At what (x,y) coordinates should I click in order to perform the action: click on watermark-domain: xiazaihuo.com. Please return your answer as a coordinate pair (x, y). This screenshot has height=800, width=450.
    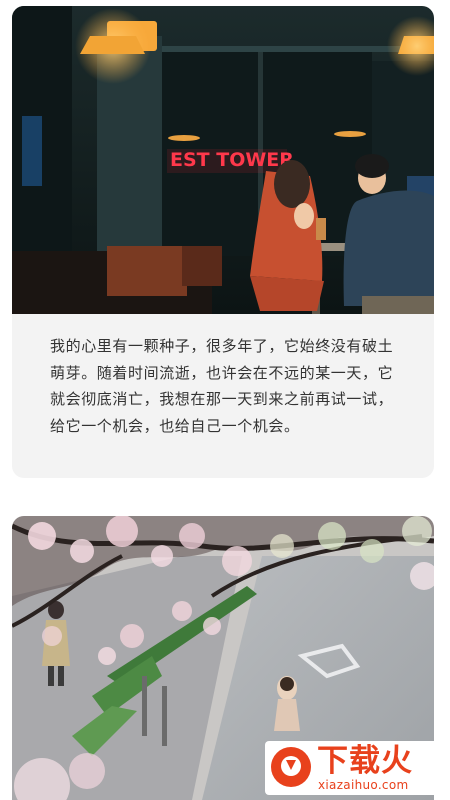
    Looking at the image, I should click on (363, 785).